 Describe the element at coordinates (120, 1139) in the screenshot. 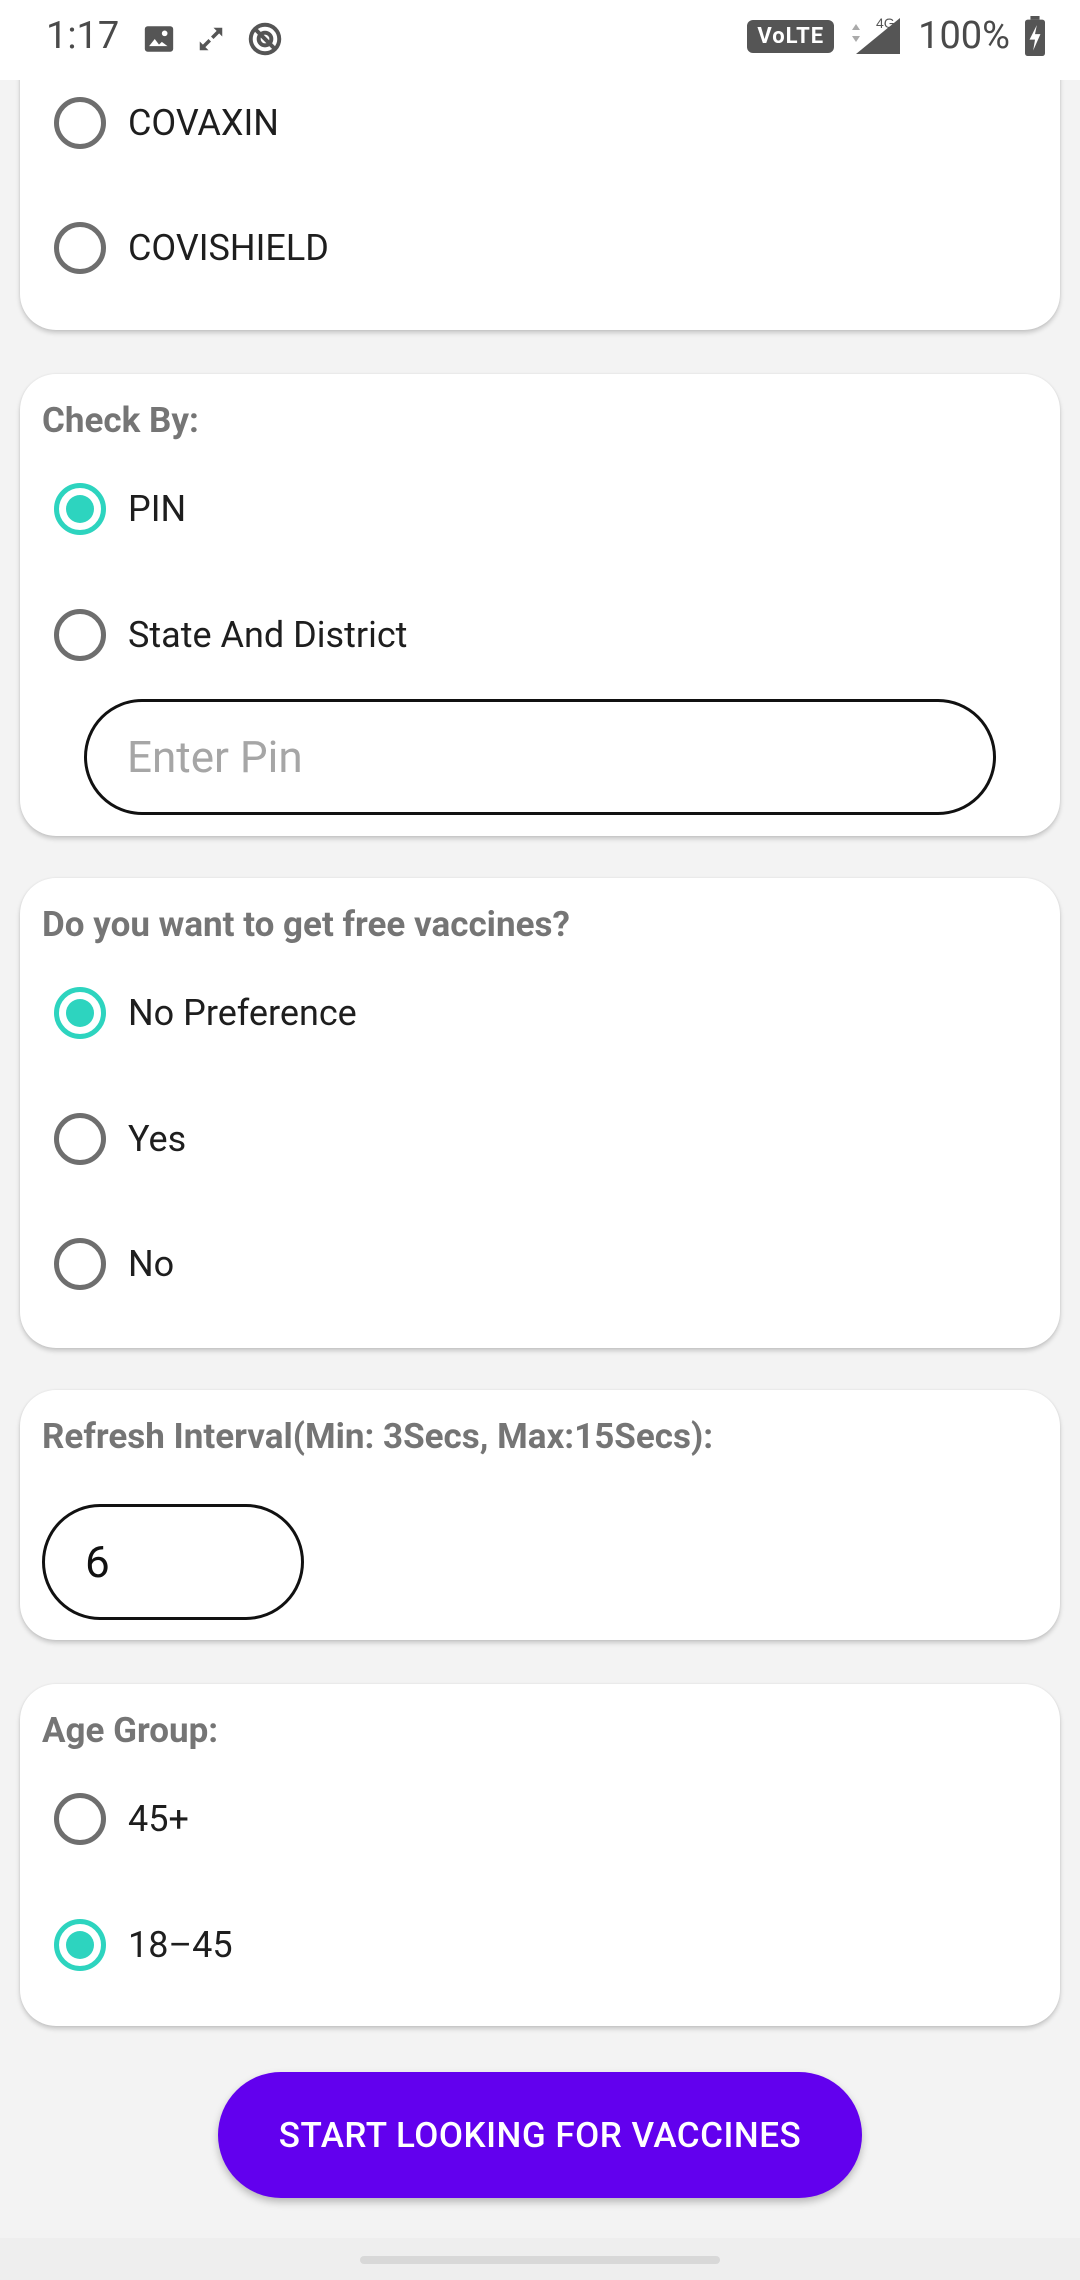

I see `radio-yes: Yes` at that location.